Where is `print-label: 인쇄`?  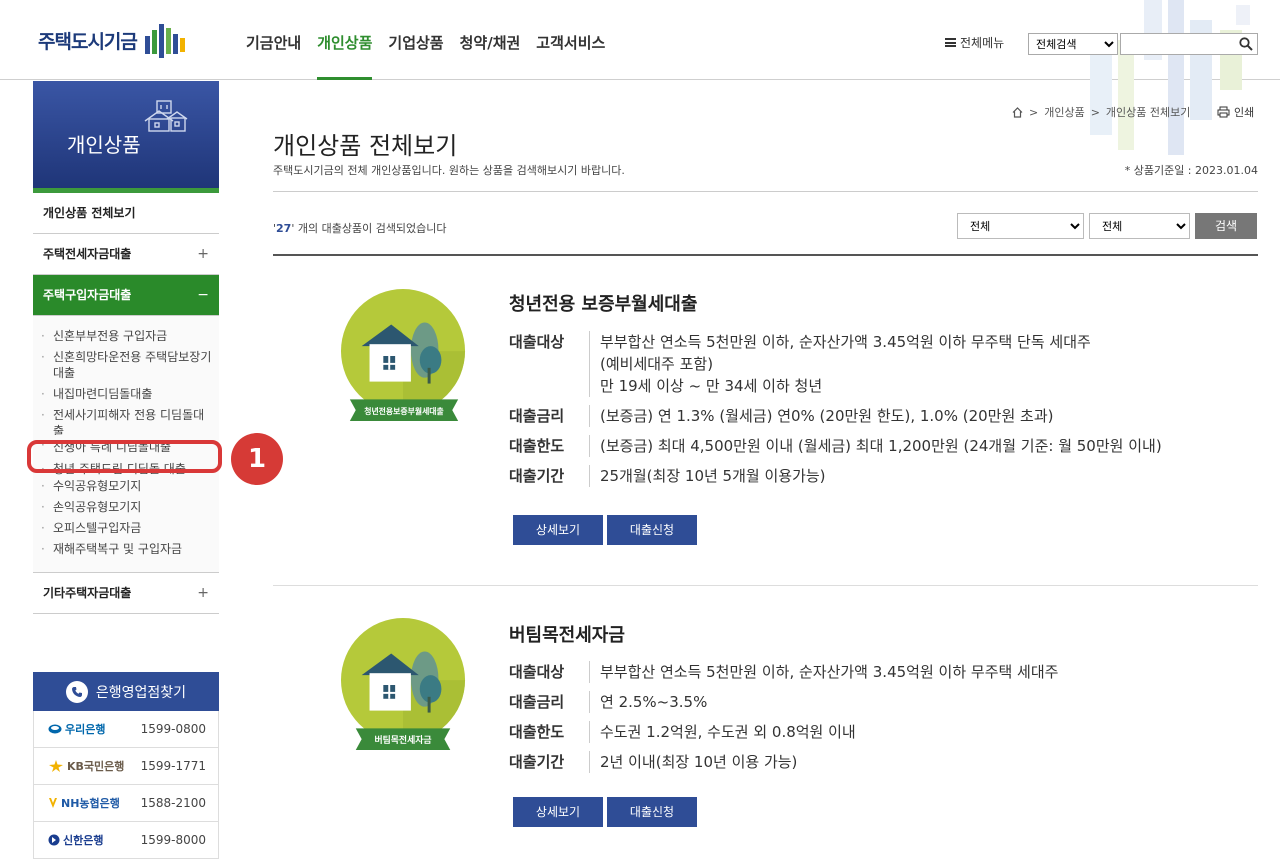 print-label: 인쇄 is located at coordinates (1244, 112).